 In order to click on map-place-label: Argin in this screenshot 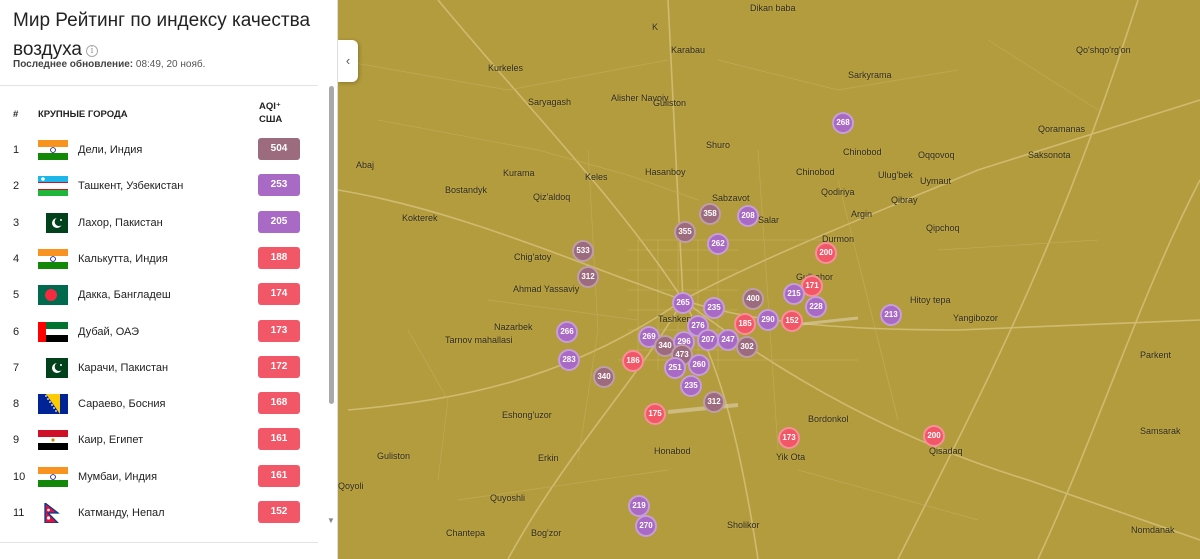, I will do `click(862, 214)`.